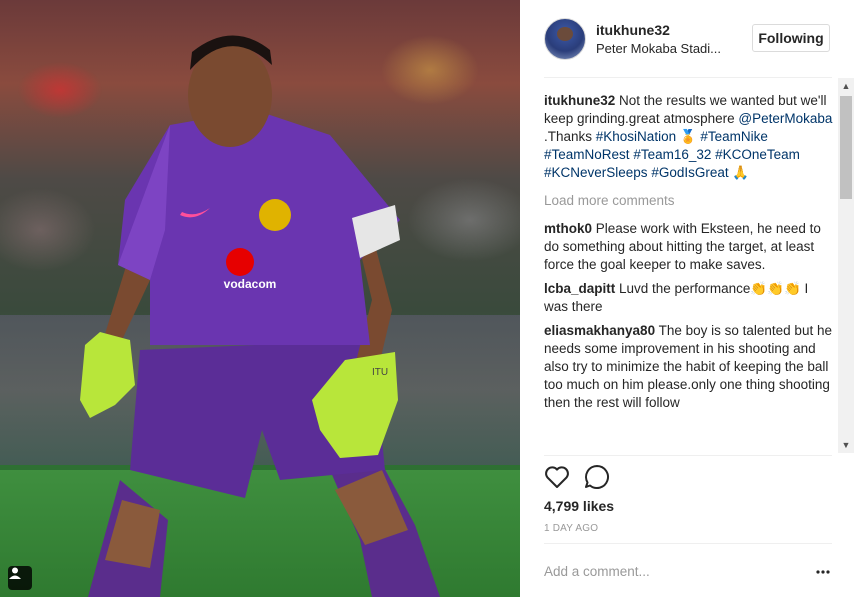 The image size is (856, 597). I want to click on heart-icon, so click(557, 477).